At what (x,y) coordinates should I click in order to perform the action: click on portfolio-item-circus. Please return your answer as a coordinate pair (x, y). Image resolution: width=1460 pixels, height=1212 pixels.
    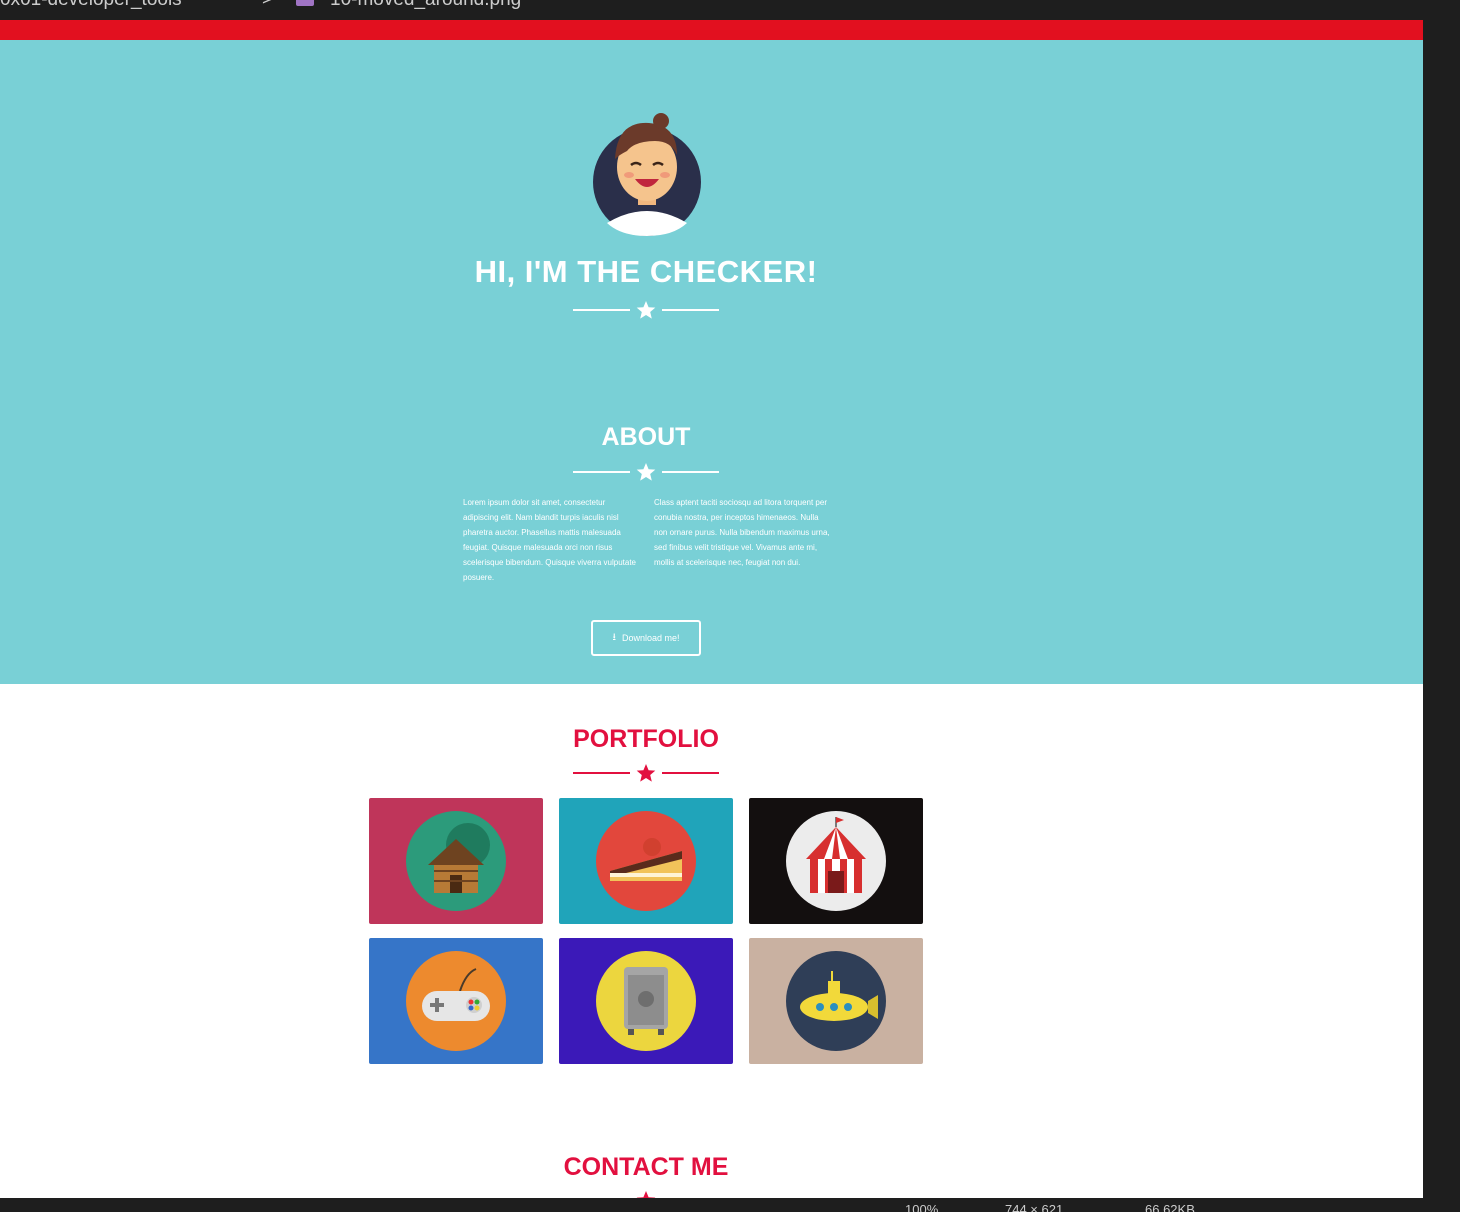
    Looking at the image, I should click on (836, 861).